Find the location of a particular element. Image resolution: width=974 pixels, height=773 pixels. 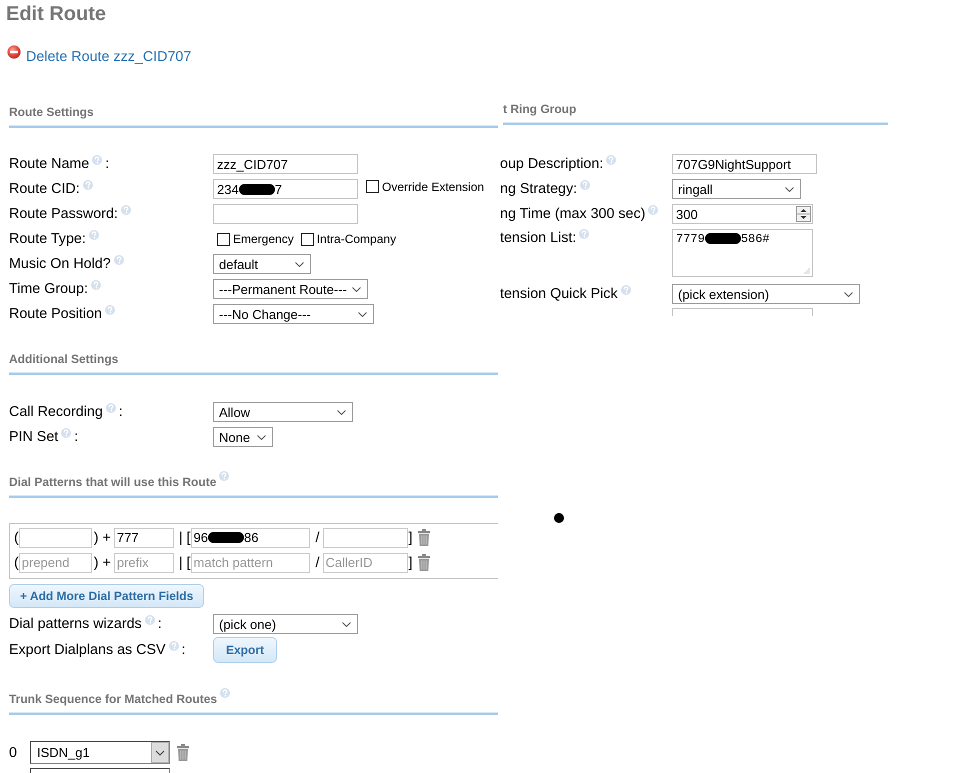

delete-route-link: Delete Route zzz_CID707 is located at coordinates (99, 57).